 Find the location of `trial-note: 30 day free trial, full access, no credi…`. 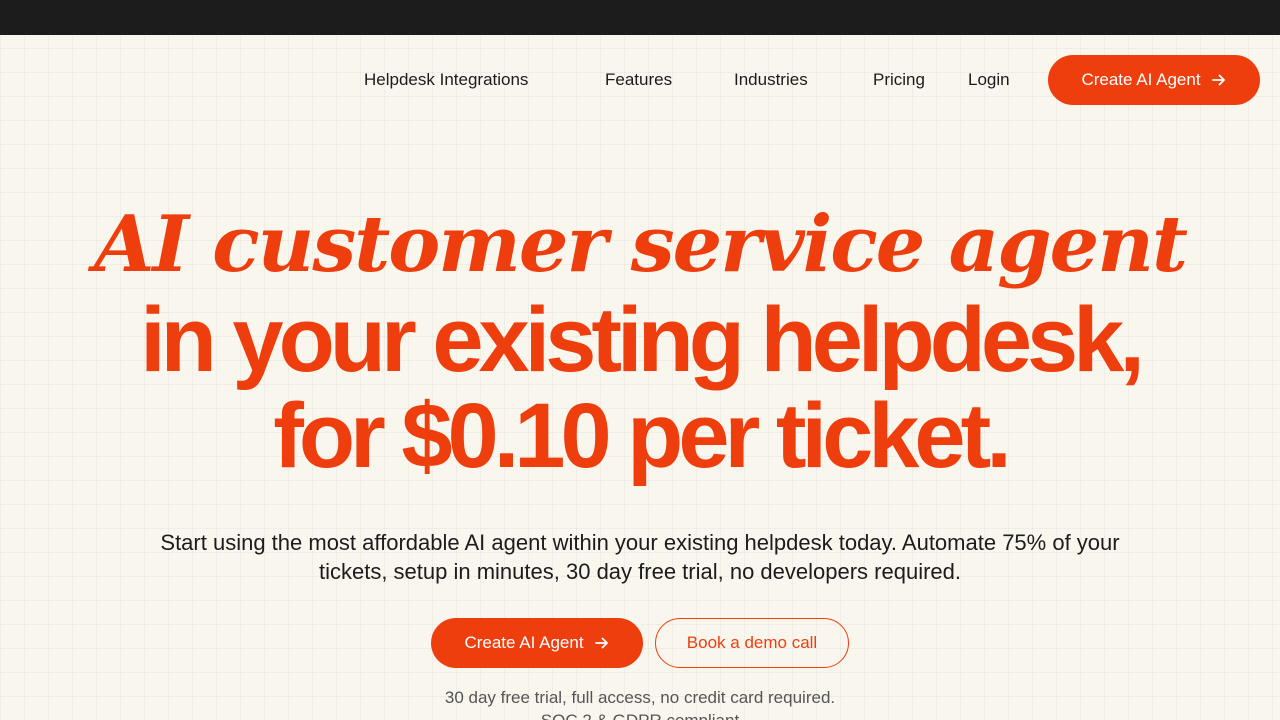

trial-note: 30 day free trial, full access, no credi… is located at coordinates (640, 697).